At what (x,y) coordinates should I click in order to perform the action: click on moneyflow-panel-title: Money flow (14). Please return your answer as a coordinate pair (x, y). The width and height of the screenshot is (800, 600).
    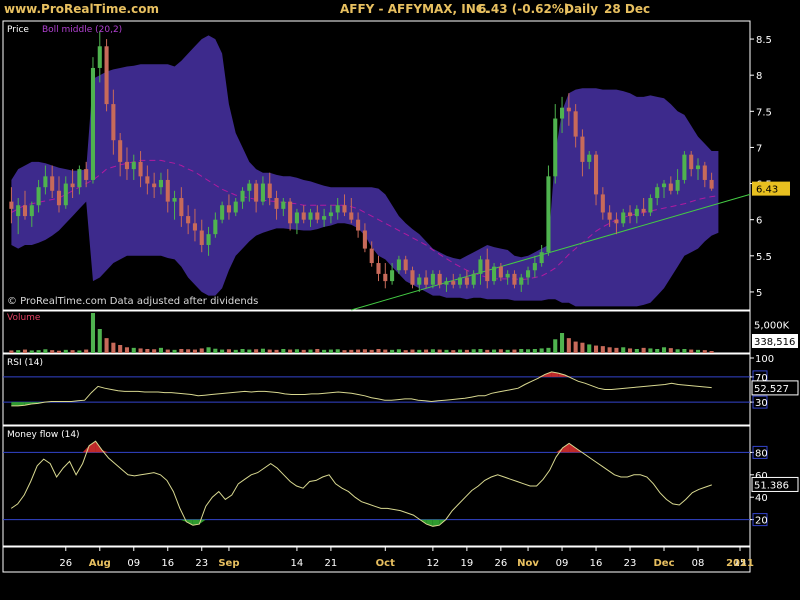
    Looking at the image, I should click on (43, 435).